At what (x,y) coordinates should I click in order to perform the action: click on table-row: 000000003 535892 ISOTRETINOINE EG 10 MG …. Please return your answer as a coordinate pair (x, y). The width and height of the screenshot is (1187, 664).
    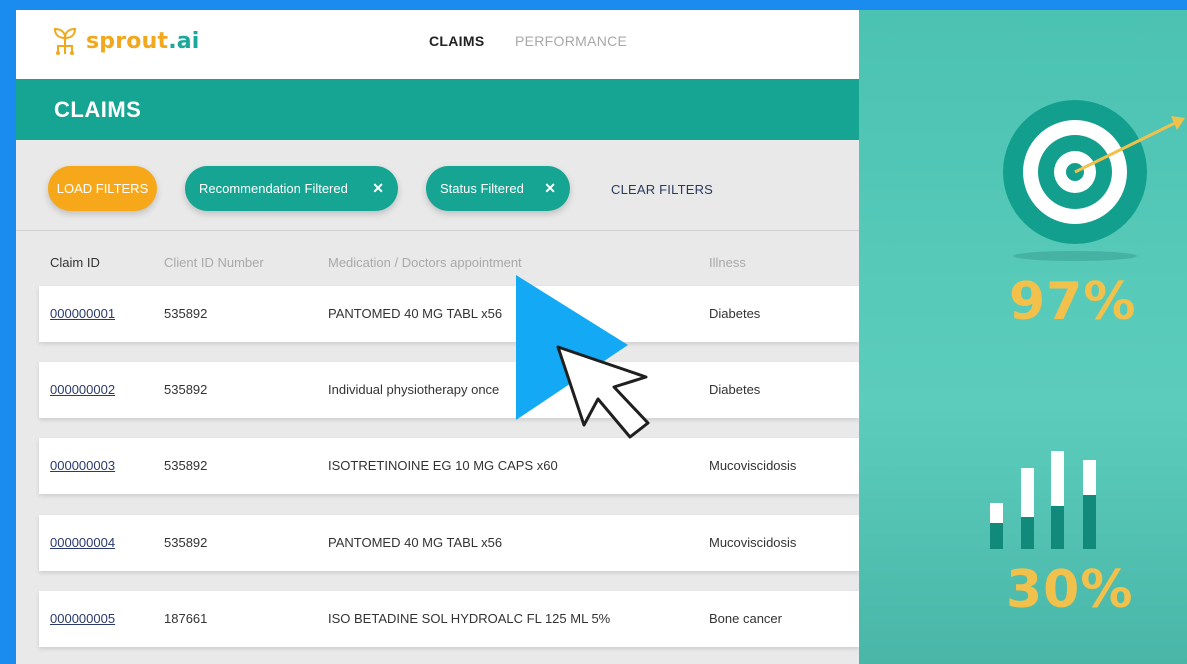
    Looking at the image, I should click on (449, 466).